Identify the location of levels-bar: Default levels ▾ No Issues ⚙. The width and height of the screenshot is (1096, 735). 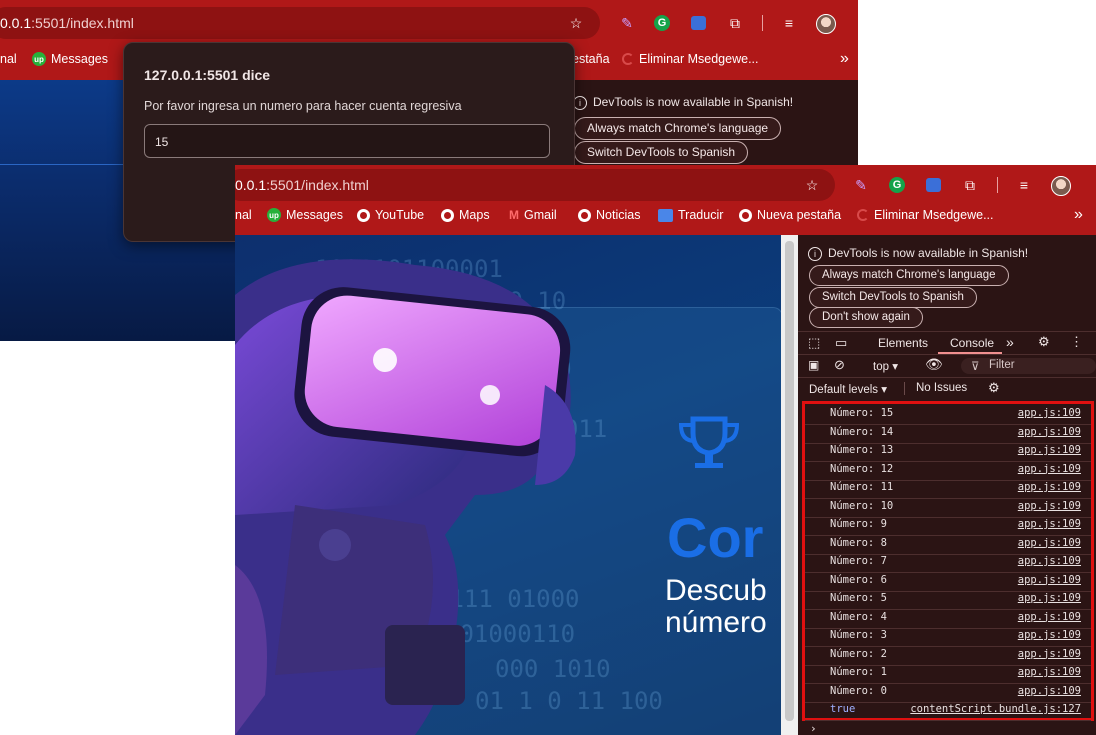
(947, 388).